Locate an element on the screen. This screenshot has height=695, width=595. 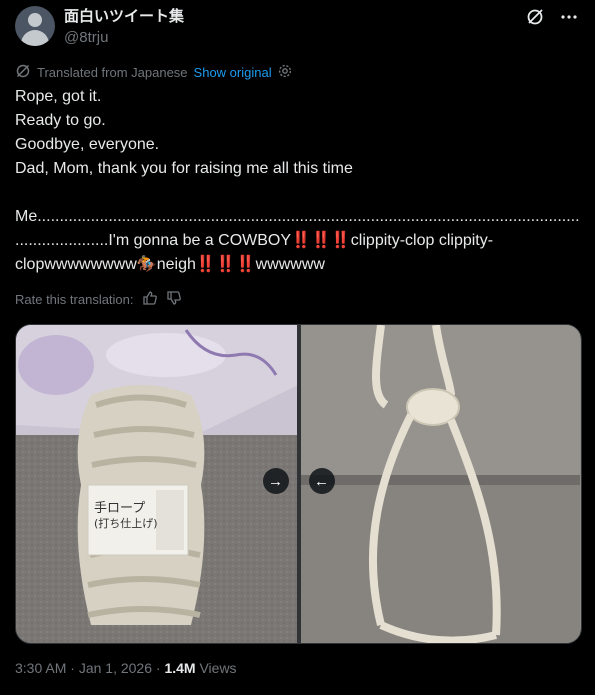
tweet-line: Rope, got it. is located at coordinates (58, 96).